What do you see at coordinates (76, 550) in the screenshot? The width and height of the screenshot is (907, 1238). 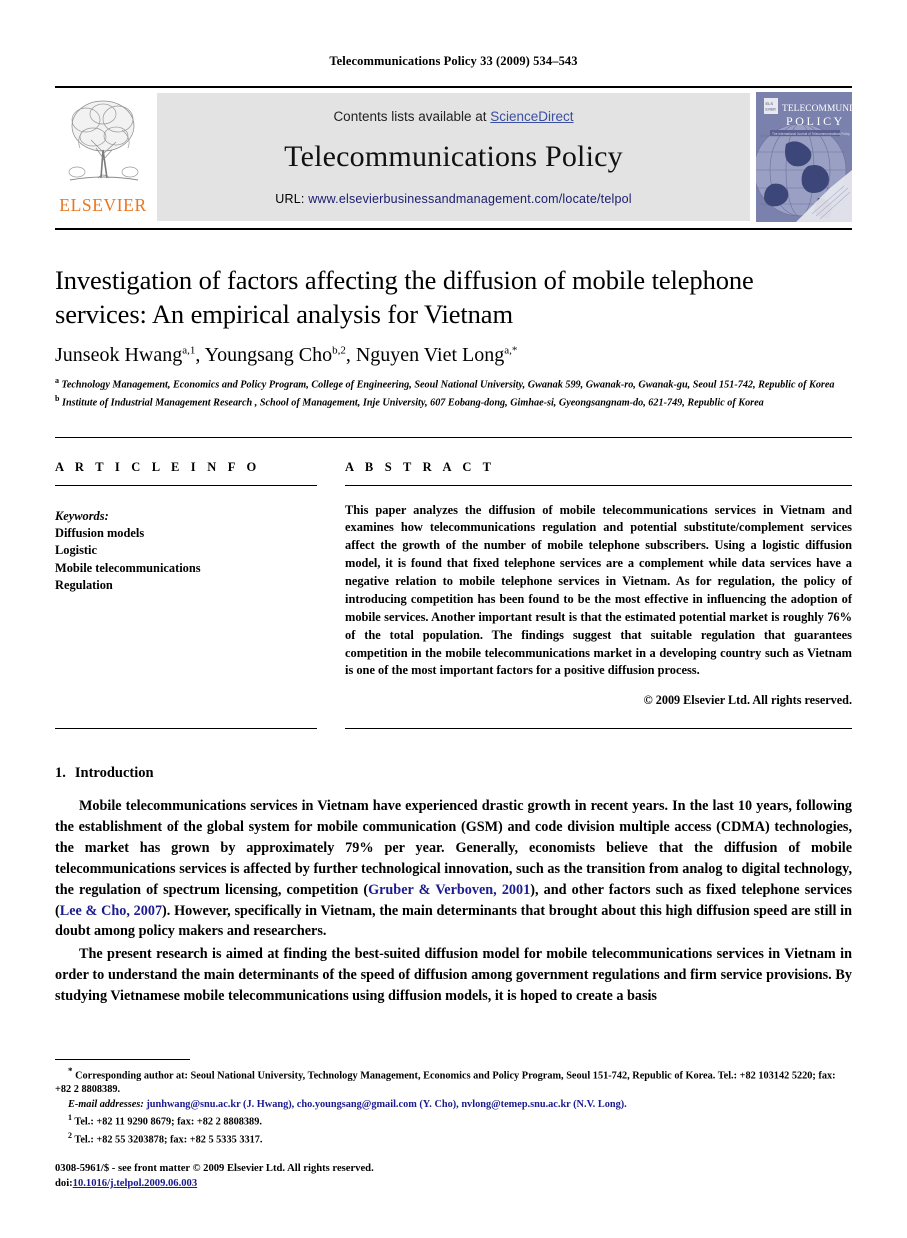 I see `keyword-item: Logistic` at bounding box center [76, 550].